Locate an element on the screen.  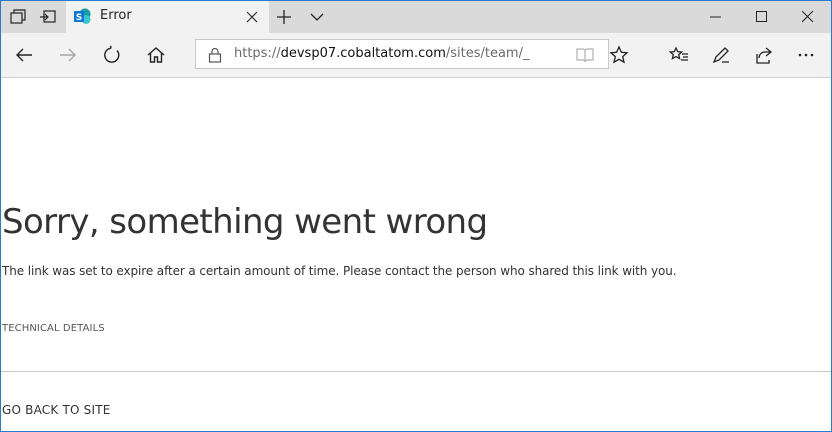
refresh-icon is located at coordinates (112, 55).